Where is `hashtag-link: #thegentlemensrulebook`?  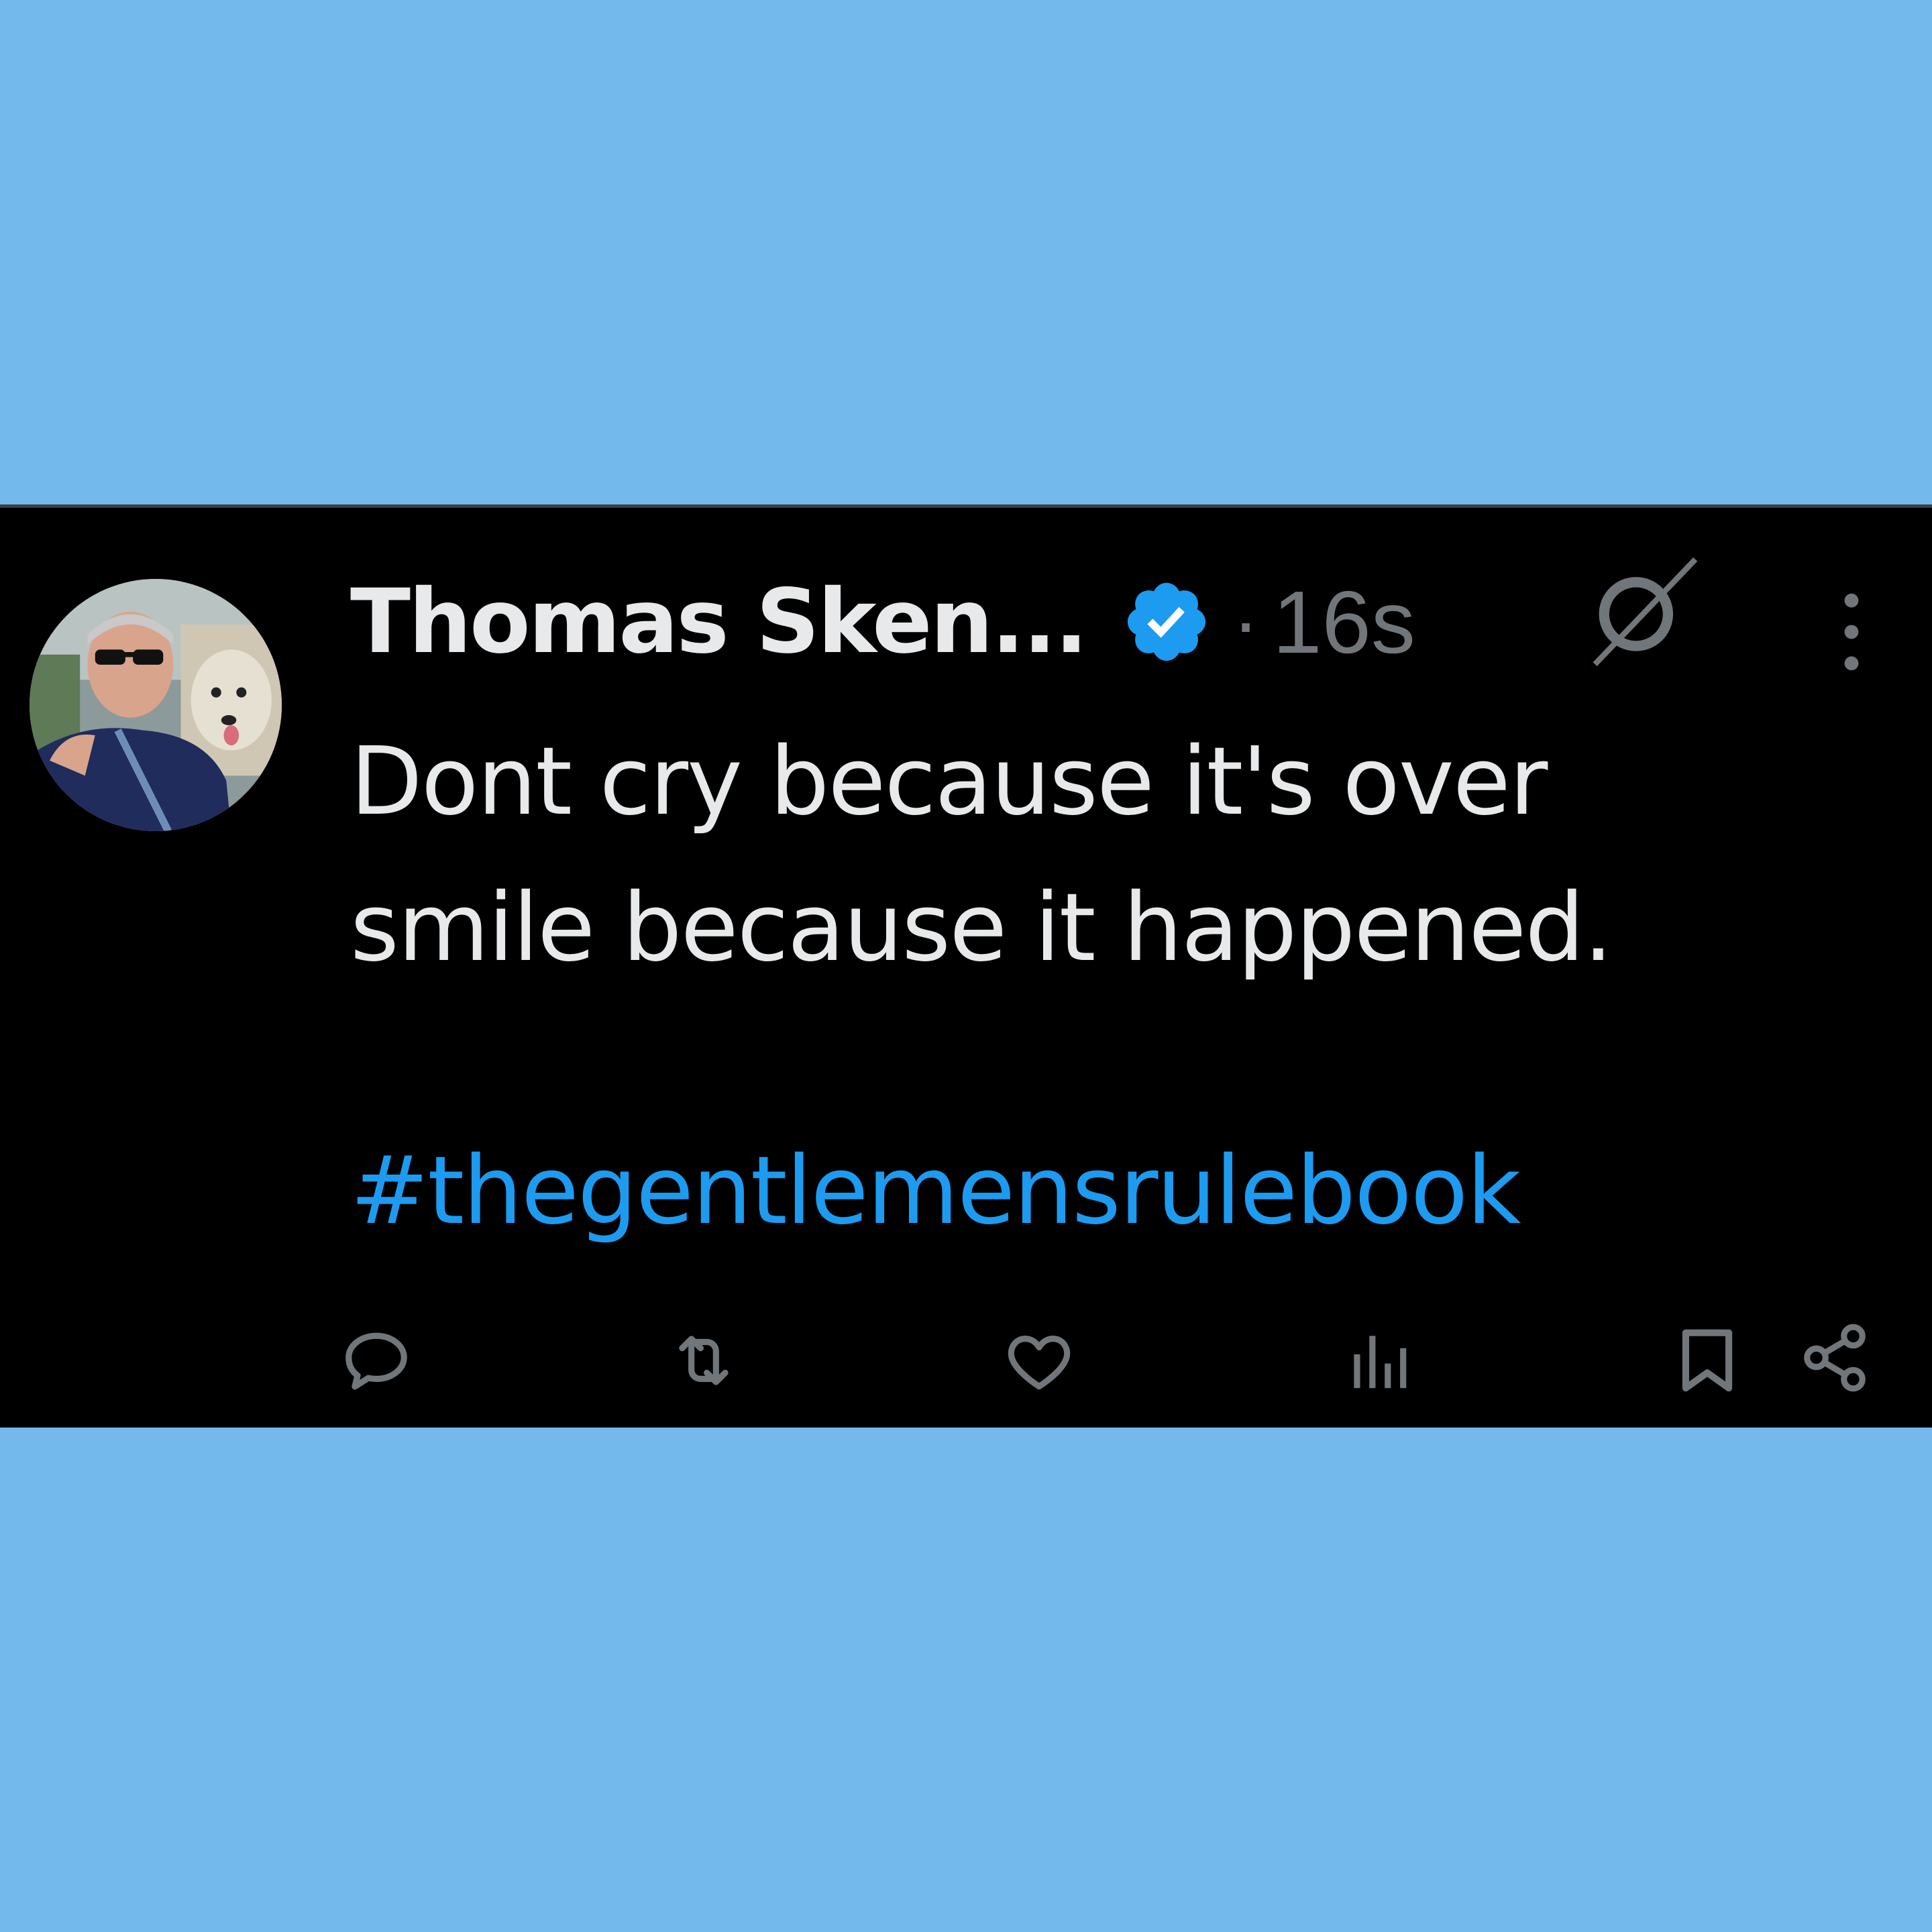
hashtag-link: #thegentlemensrulebook is located at coordinates (935, 1191).